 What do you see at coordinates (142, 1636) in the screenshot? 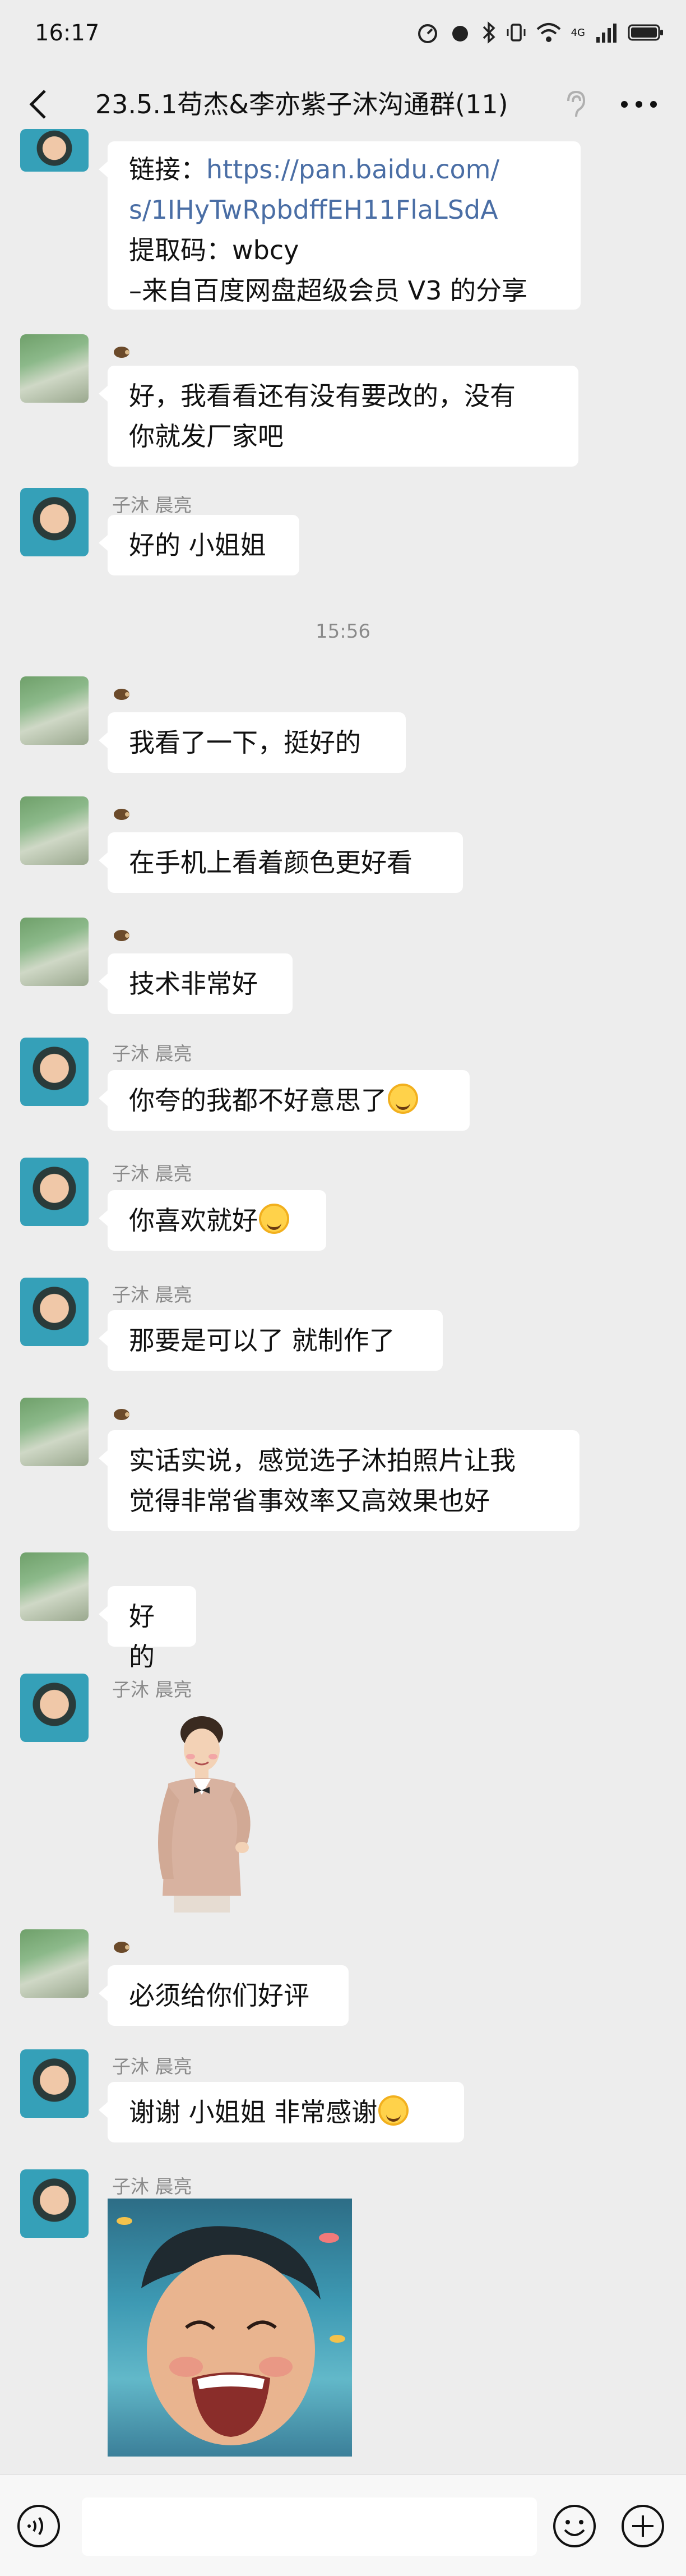
I see `message-text: 好的` at bounding box center [142, 1636].